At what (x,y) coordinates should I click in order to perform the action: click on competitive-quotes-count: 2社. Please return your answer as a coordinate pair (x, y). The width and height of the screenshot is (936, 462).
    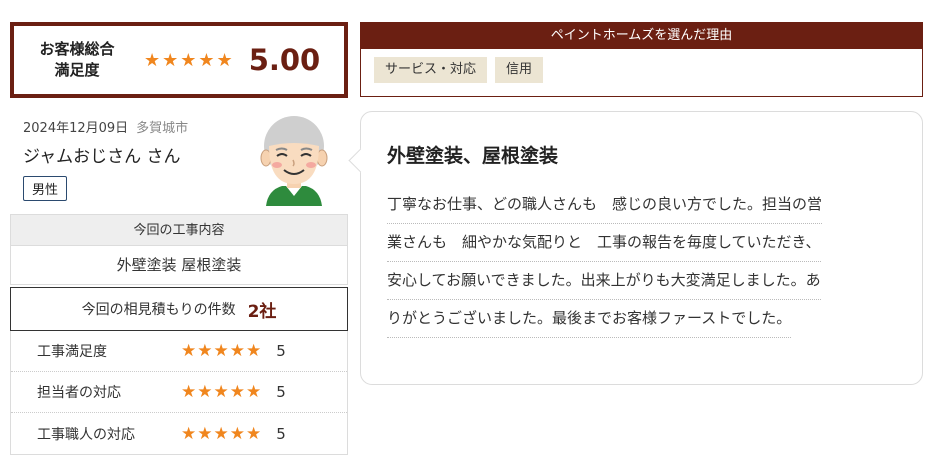
    Looking at the image, I should click on (262, 311).